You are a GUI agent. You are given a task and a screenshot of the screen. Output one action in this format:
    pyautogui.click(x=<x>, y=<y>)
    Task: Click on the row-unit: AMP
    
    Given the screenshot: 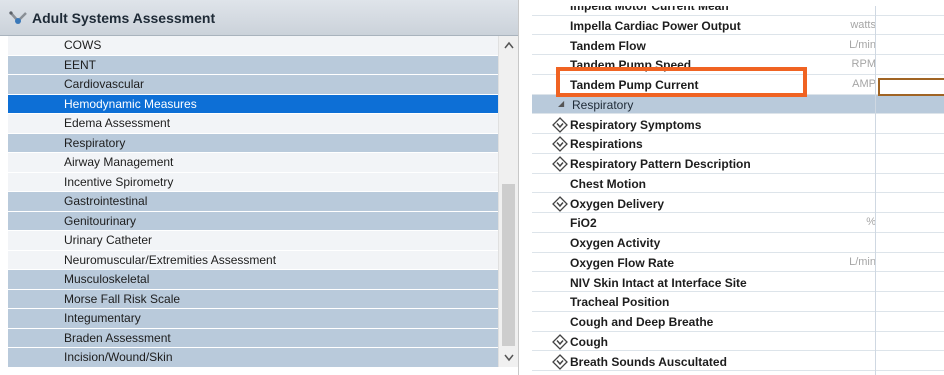 What is the action you would take?
    pyautogui.click(x=864, y=84)
    